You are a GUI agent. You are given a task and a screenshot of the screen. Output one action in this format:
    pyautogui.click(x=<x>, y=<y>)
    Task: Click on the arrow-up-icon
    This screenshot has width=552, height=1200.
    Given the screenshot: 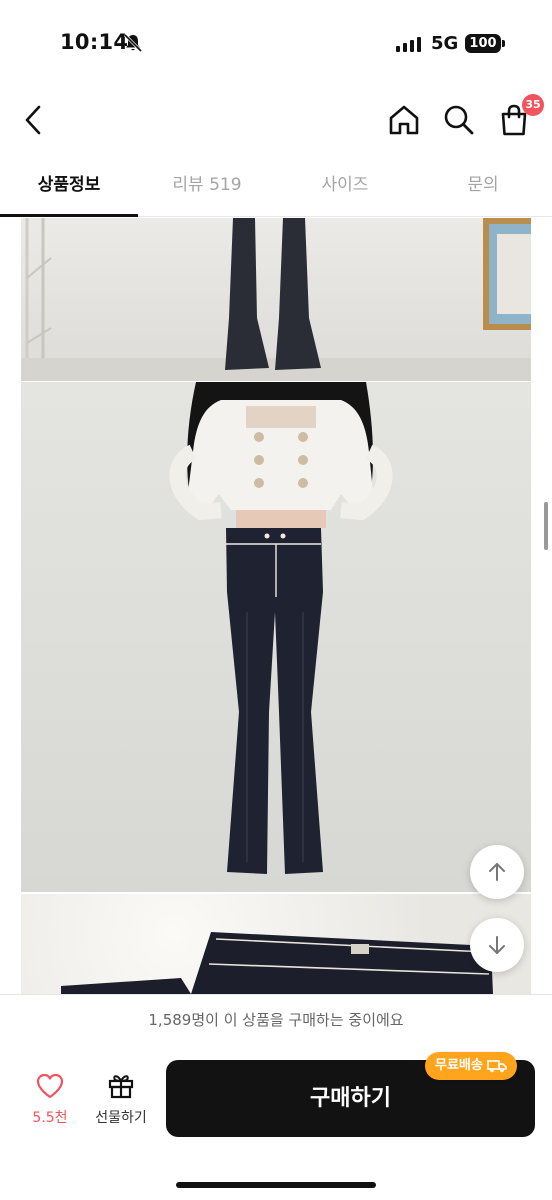 What is the action you would take?
    pyautogui.click(x=497, y=872)
    